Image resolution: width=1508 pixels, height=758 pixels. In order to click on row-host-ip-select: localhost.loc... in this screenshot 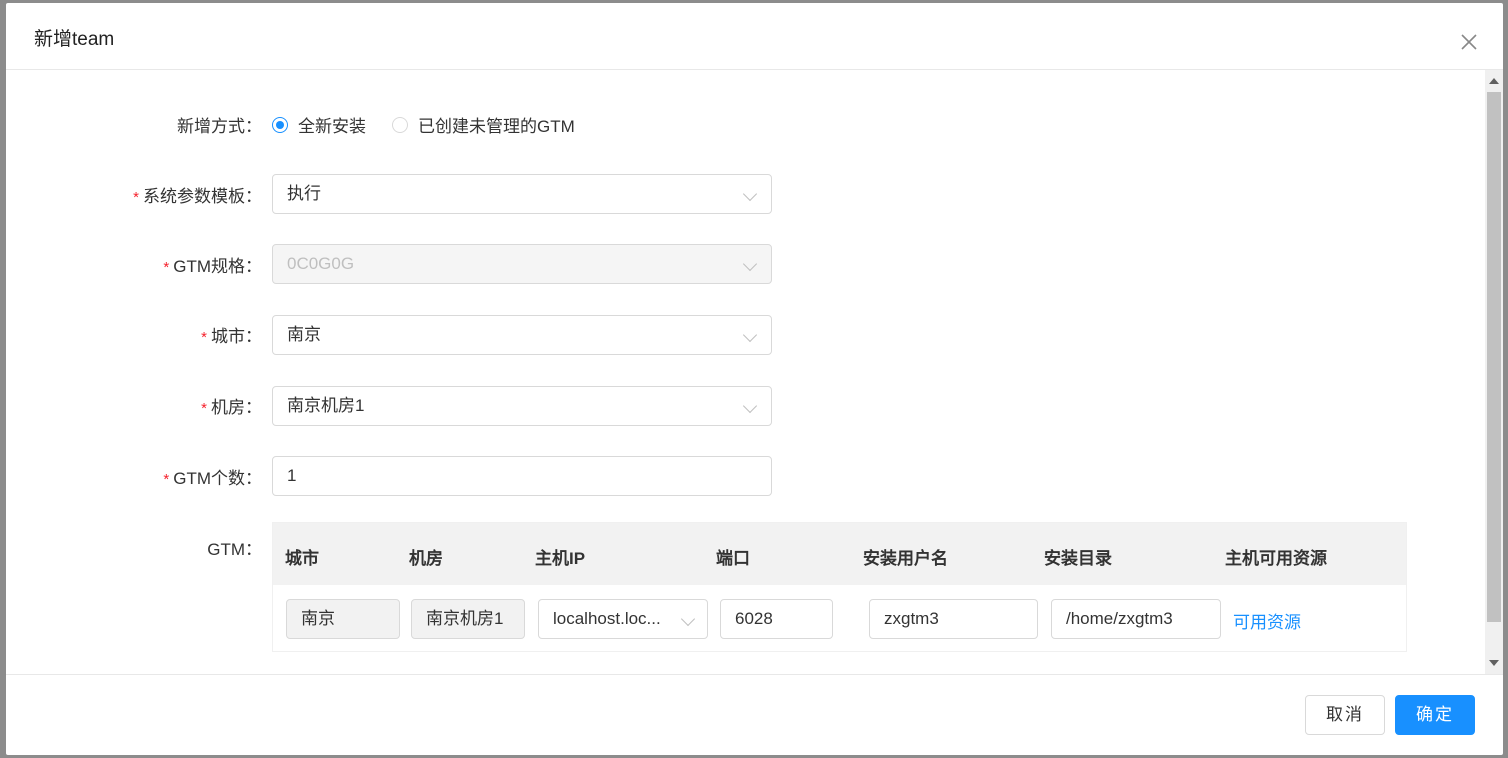, I will do `click(623, 619)`.